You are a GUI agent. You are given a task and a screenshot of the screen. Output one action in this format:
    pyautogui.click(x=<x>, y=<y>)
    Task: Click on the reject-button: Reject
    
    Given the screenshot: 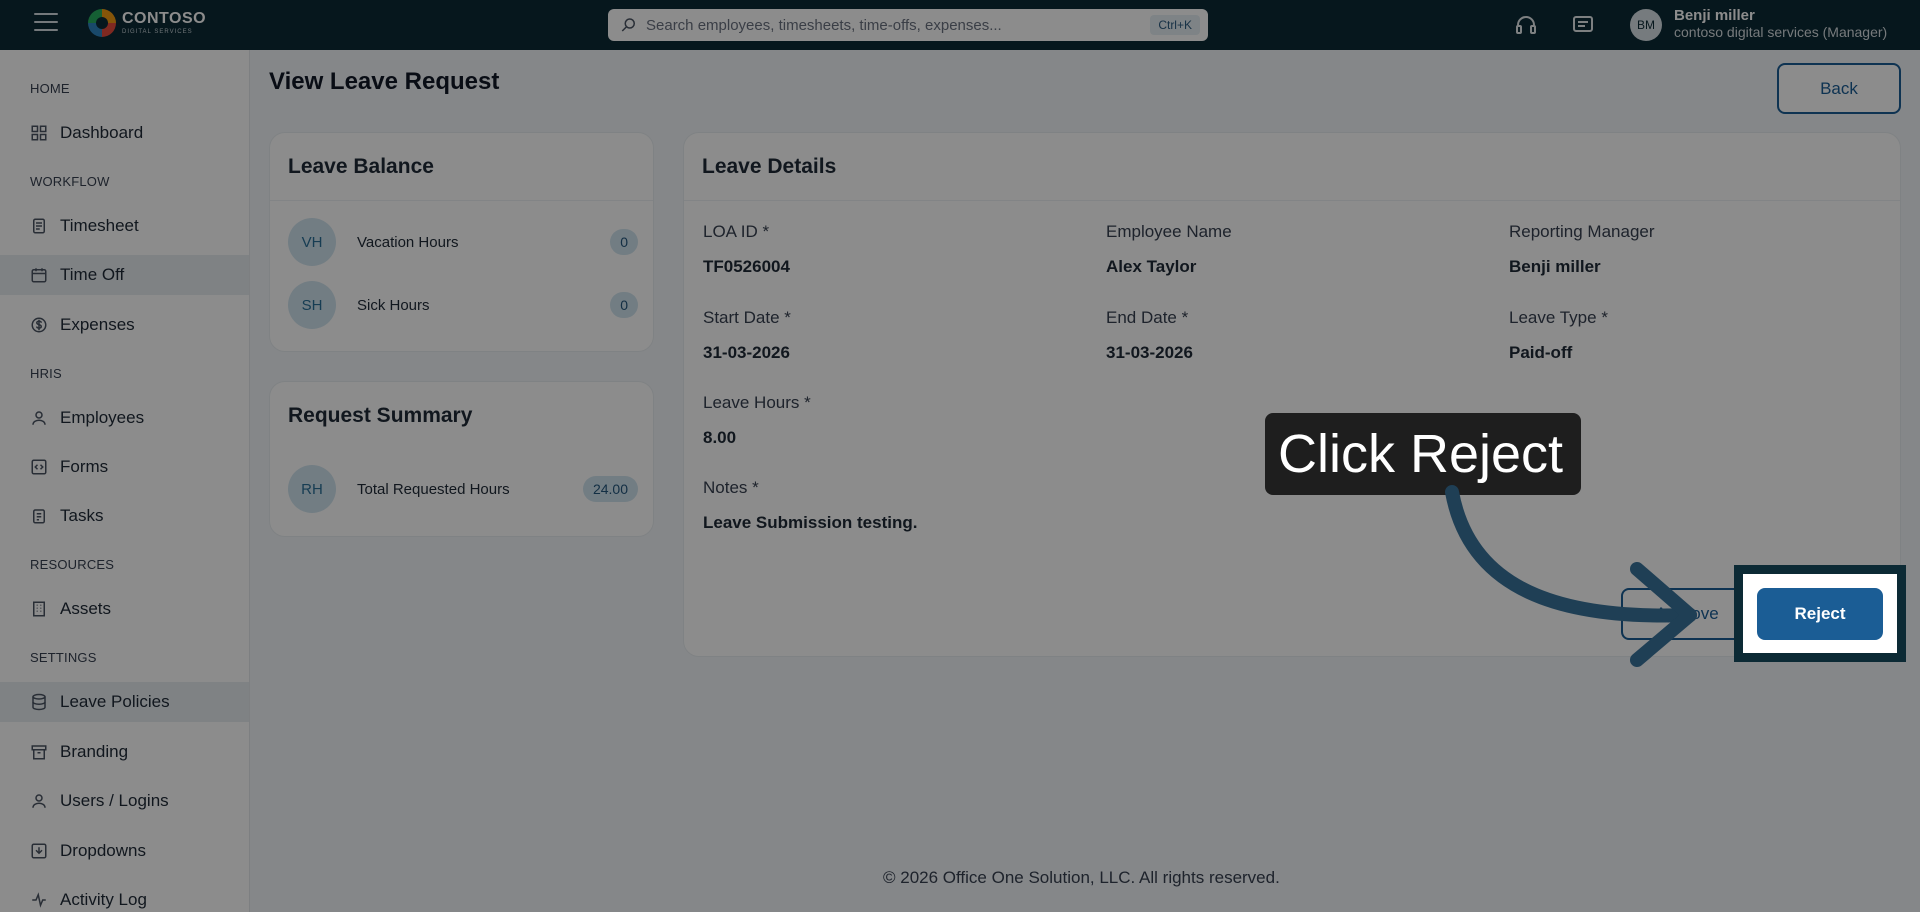 What is the action you would take?
    pyautogui.click(x=1820, y=614)
    